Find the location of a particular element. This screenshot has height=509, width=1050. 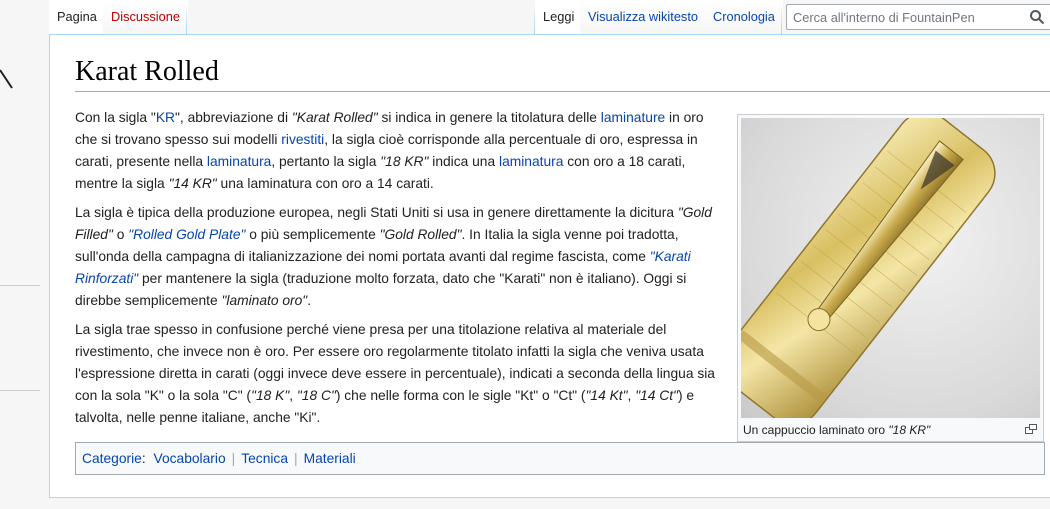

enlarge-icon is located at coordinates (1031, 429).